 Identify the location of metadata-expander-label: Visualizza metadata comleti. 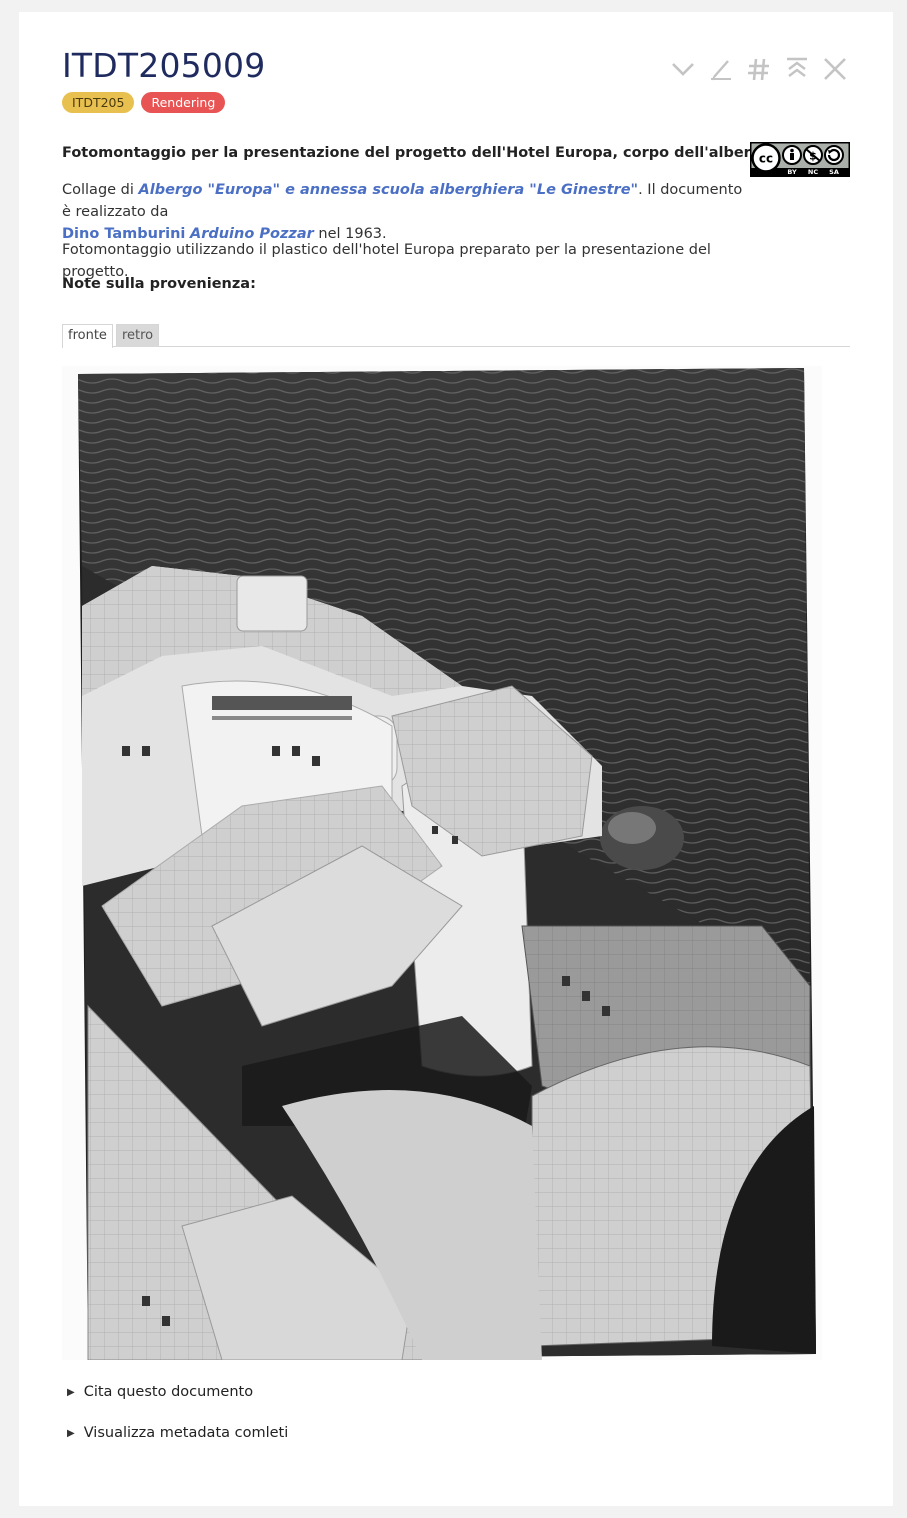
(186, 1433).